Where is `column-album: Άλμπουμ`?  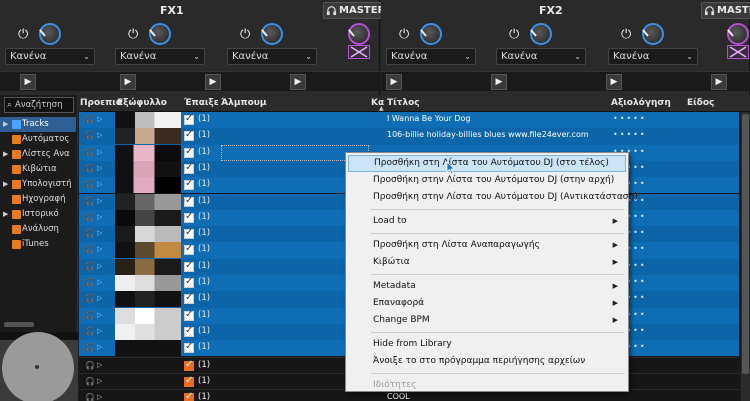
column-album: Άλμπουμ is located at coordinates (244, 103).